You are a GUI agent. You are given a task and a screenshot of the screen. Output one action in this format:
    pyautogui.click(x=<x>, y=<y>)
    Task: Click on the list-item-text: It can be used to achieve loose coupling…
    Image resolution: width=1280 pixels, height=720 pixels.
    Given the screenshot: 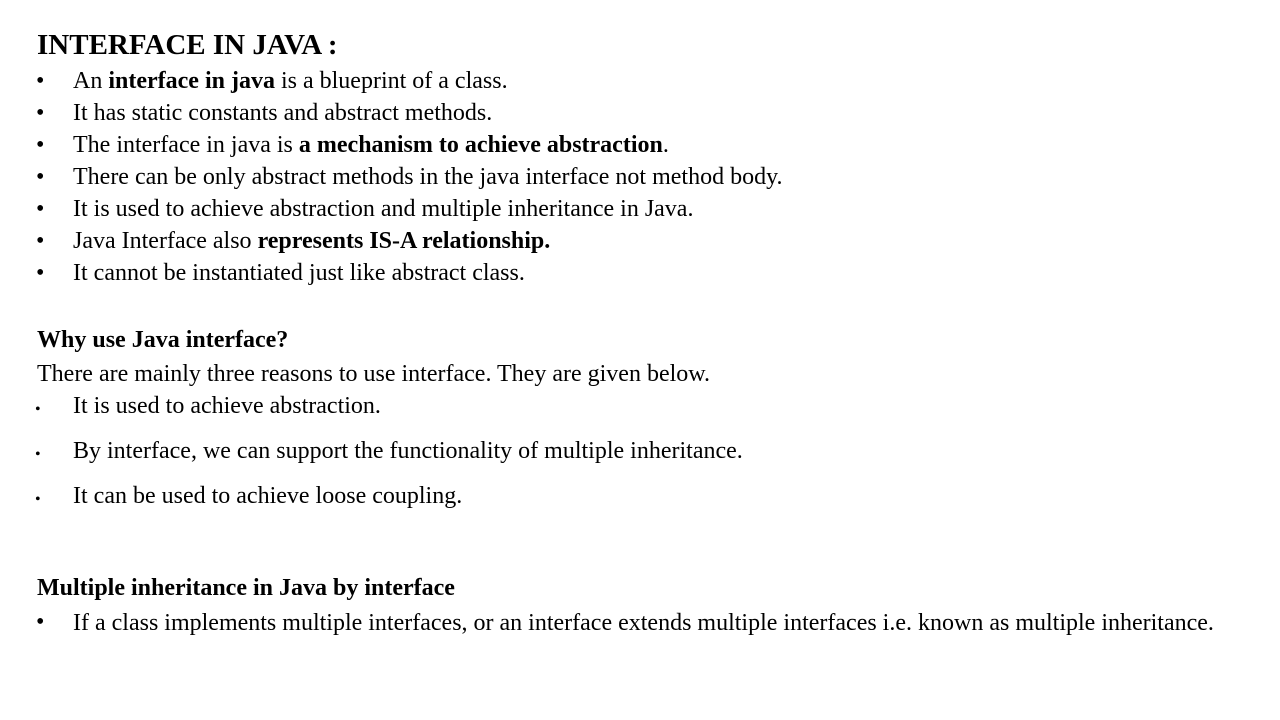 What is the action you would take?
    pyautogui.click(x=268, y=496)
    